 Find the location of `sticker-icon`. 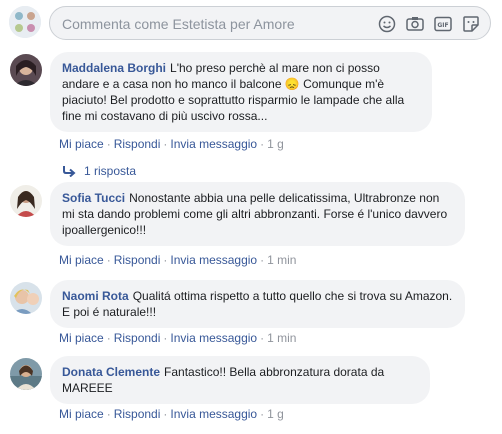

sticker-icon is located at coordinates (471, 24).